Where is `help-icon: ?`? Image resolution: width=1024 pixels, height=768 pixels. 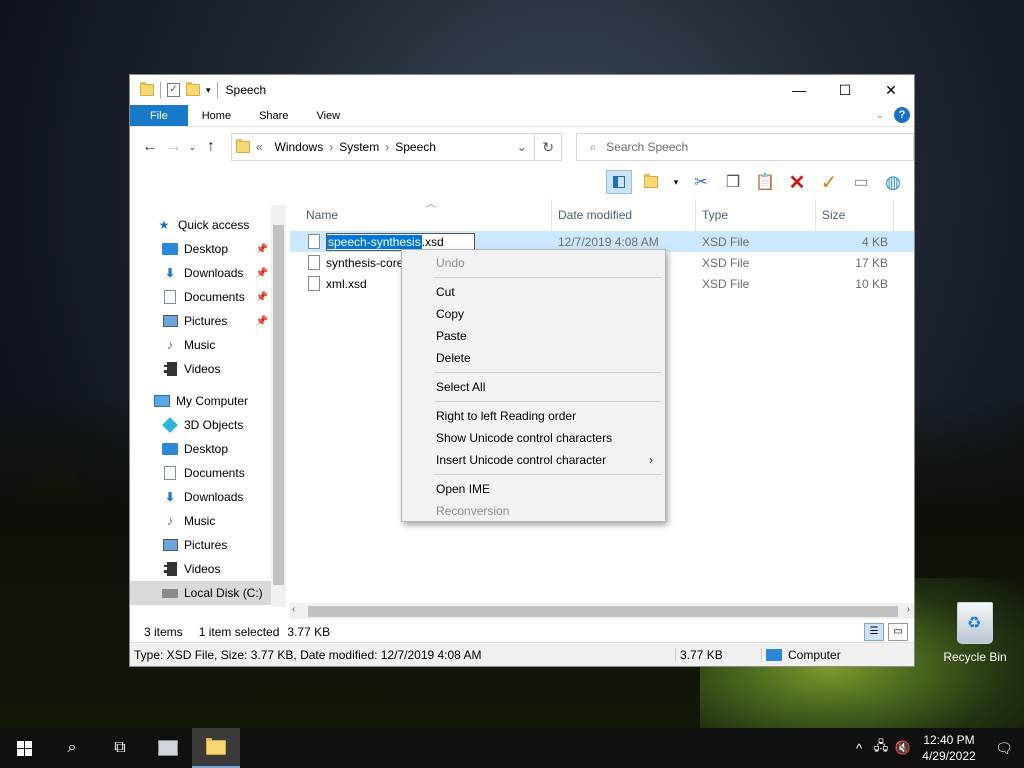 help-icon: ? is located at coordinates (902, 115).